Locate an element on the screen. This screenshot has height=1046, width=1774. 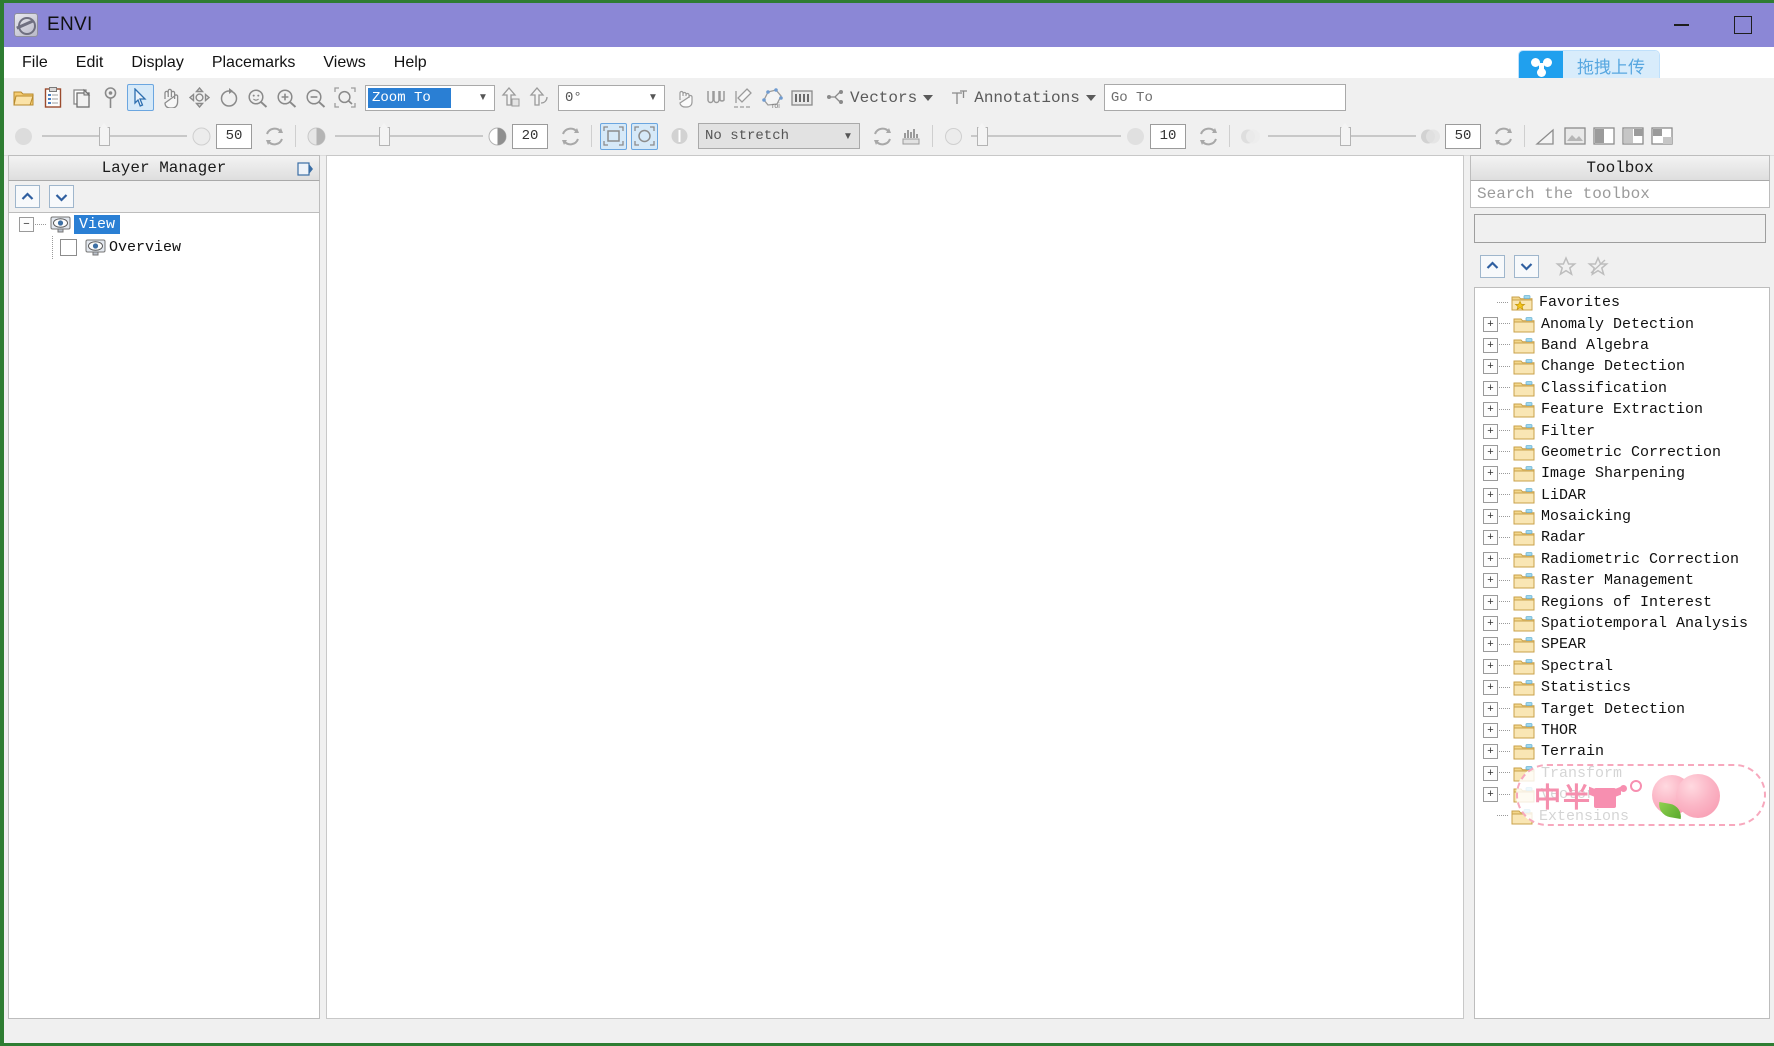
zoom-out-icon is located at coordinates (315, 97).